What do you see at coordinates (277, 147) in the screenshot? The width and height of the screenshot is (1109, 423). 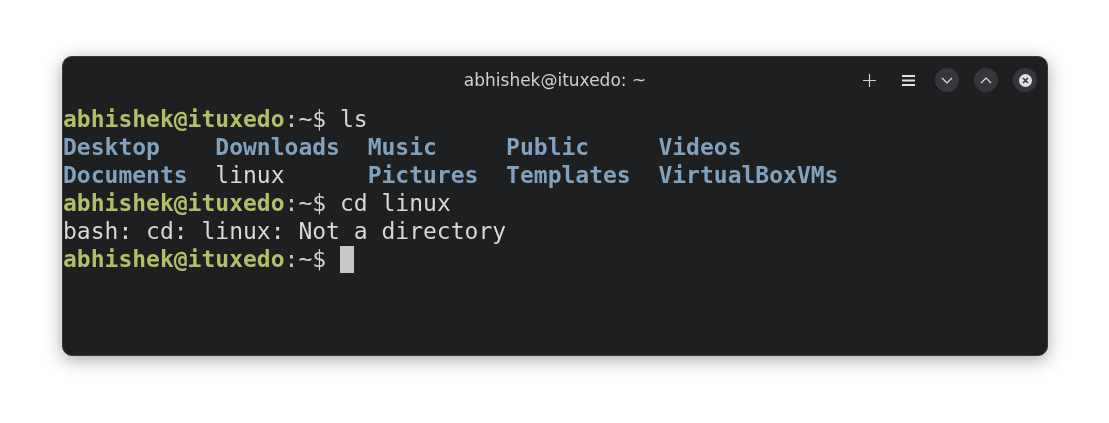 I see `directory-name: Downloads` at bounding box center [277, 147].